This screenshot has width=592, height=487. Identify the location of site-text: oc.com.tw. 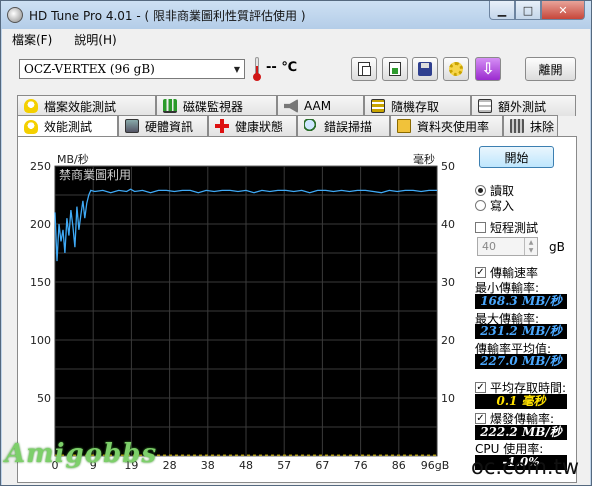
(525, 467).